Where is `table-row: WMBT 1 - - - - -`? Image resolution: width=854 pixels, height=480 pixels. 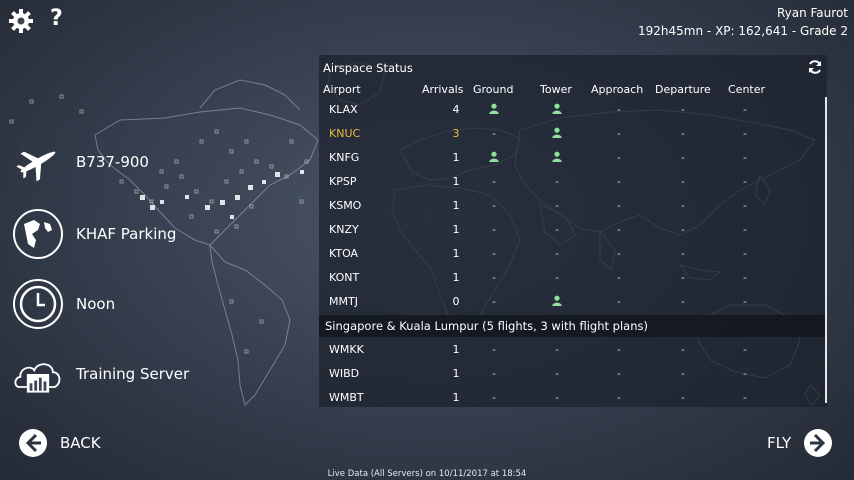
table-row: WMBT 1 - - - - - is located at coordinates (573, 399).